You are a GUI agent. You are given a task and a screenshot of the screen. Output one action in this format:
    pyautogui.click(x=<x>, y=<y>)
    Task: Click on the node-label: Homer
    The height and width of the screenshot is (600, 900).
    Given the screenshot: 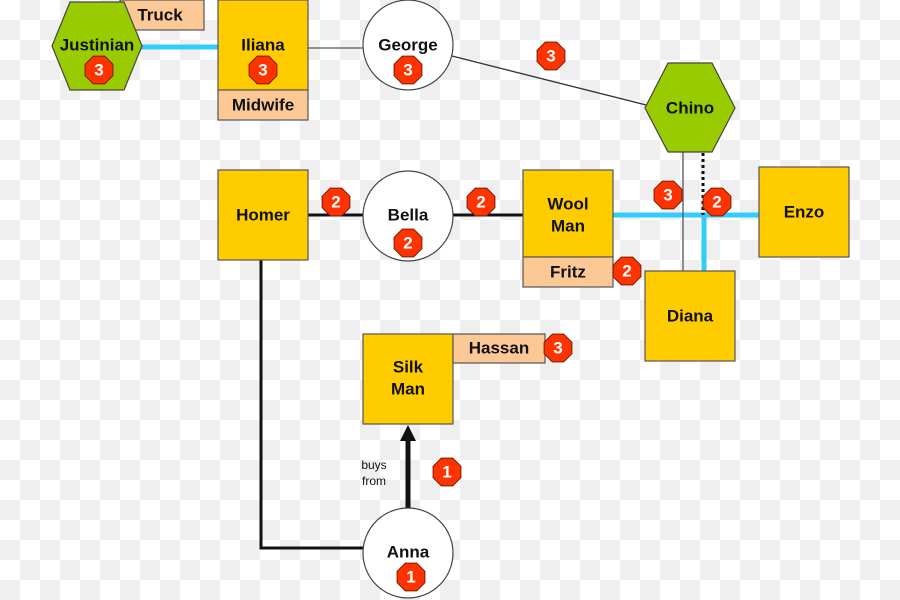 What is the action you would take?
    pyautogui.click(x=263, y=214)
    